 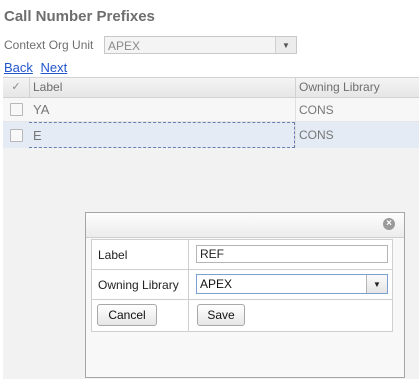 I want to click on dialog-actions-row: Cancel Save, so click(x=242, y=315).